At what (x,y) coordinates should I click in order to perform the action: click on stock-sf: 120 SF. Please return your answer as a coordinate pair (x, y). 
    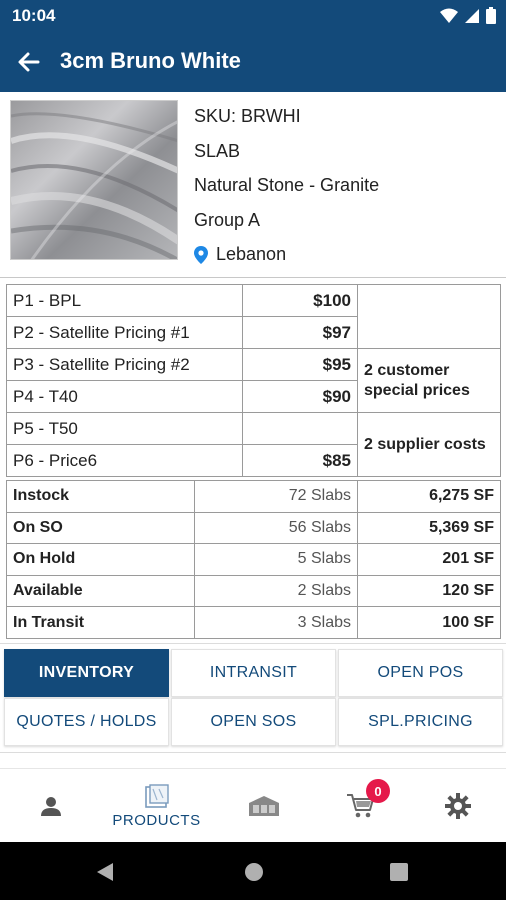
    Looking at the image, I should click on (429, 591).